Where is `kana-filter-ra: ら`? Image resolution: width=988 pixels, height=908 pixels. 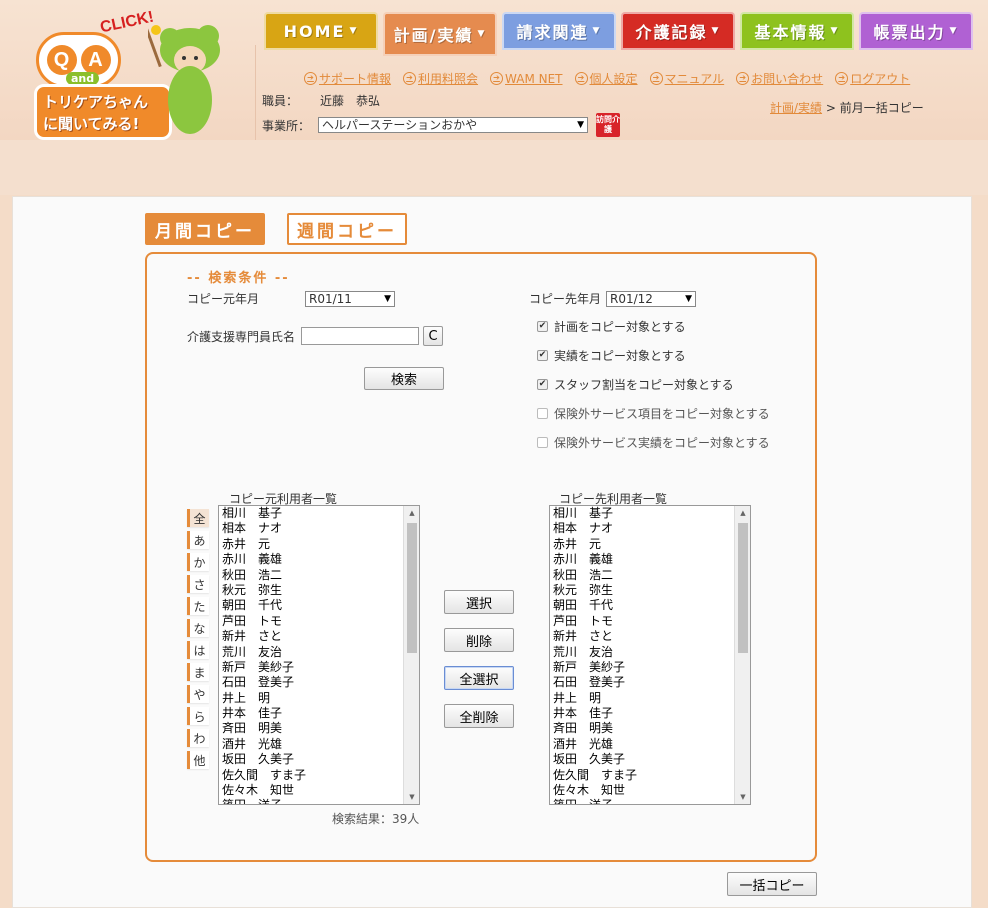 kana-filter-ra: ら is located at coordinates (198, 716).